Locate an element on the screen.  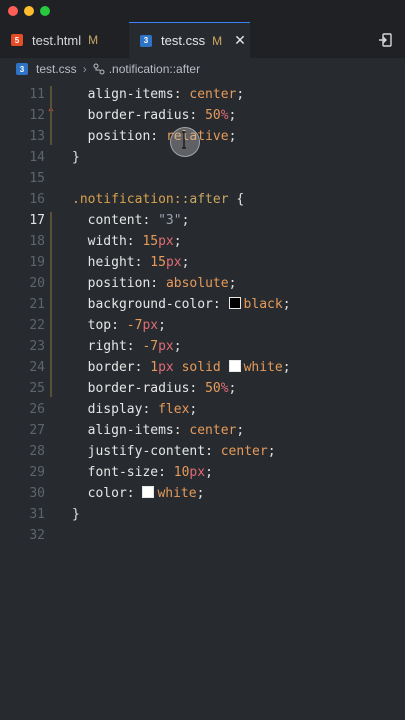
tab-test-css: 3 test.css M ✕ is located at coordinates (189, 40).